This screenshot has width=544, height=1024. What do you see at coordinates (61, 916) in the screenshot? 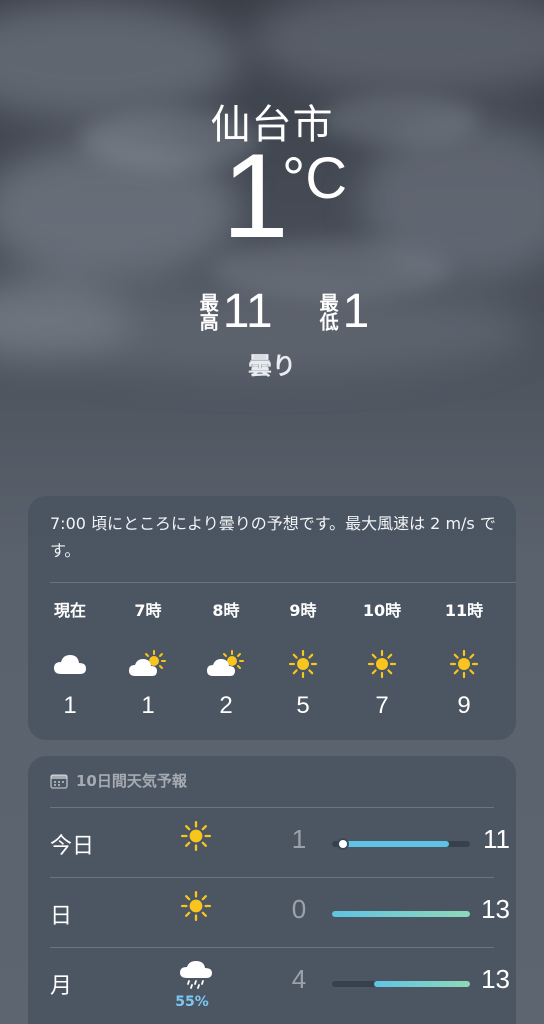
I see `day-label: 日` at bounding box center [61, 916].